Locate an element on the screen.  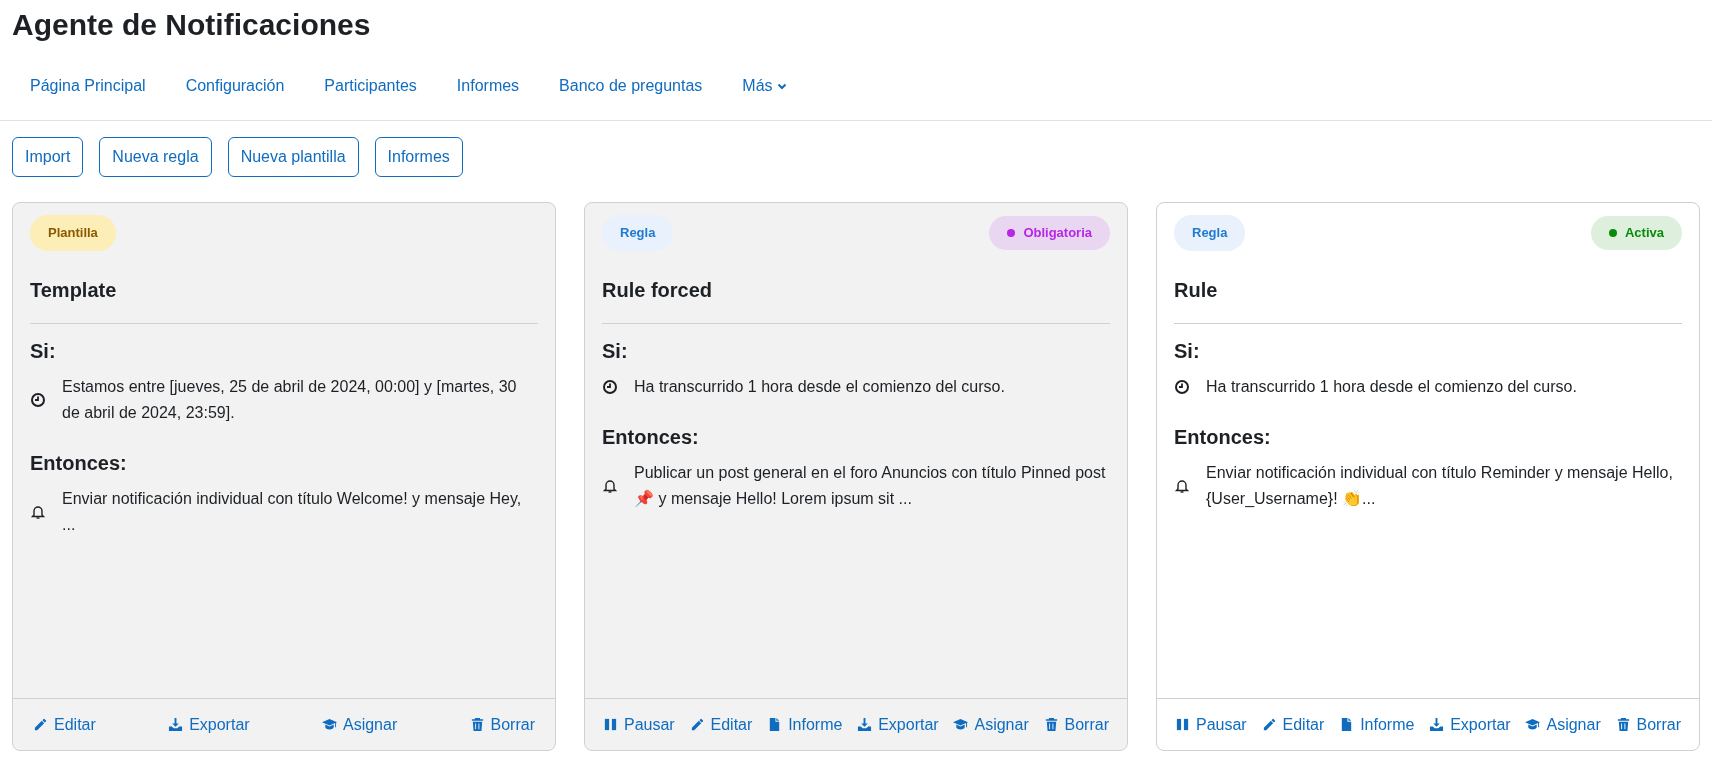
nav-link: Banco de preguntas is located at coordinates (631, 86).